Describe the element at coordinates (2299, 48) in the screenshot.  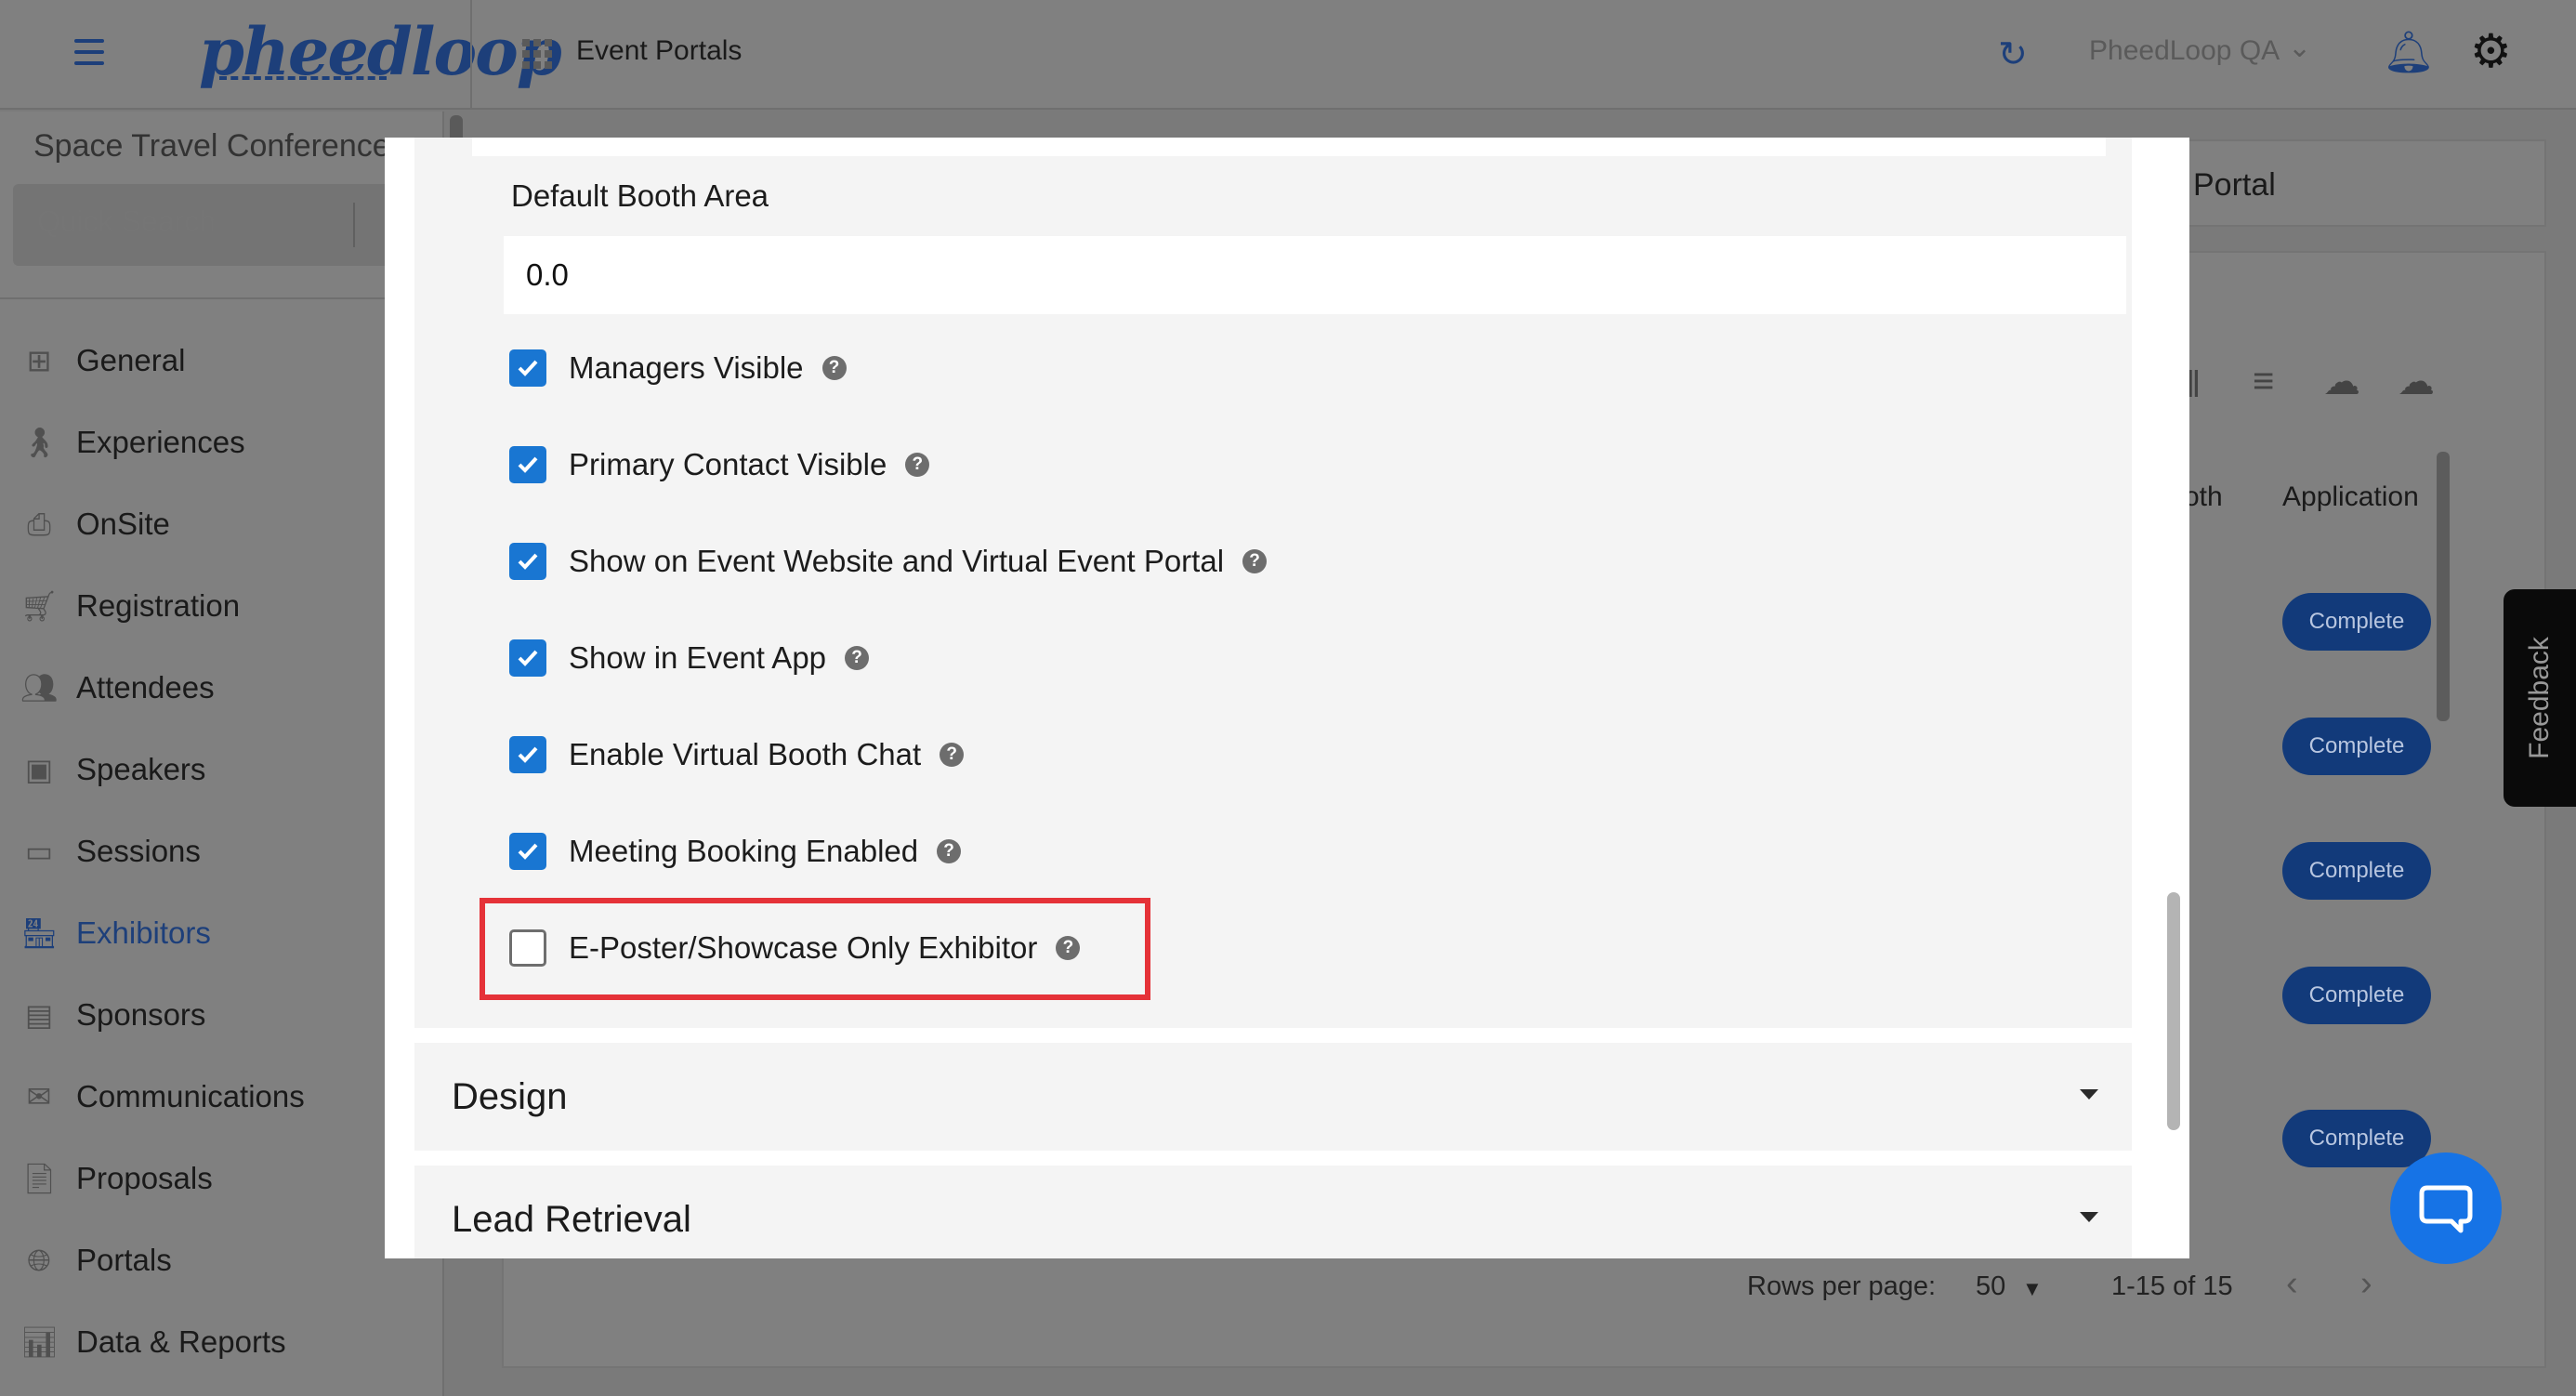
I see `chevron-down-icon: ⌄` at that location.